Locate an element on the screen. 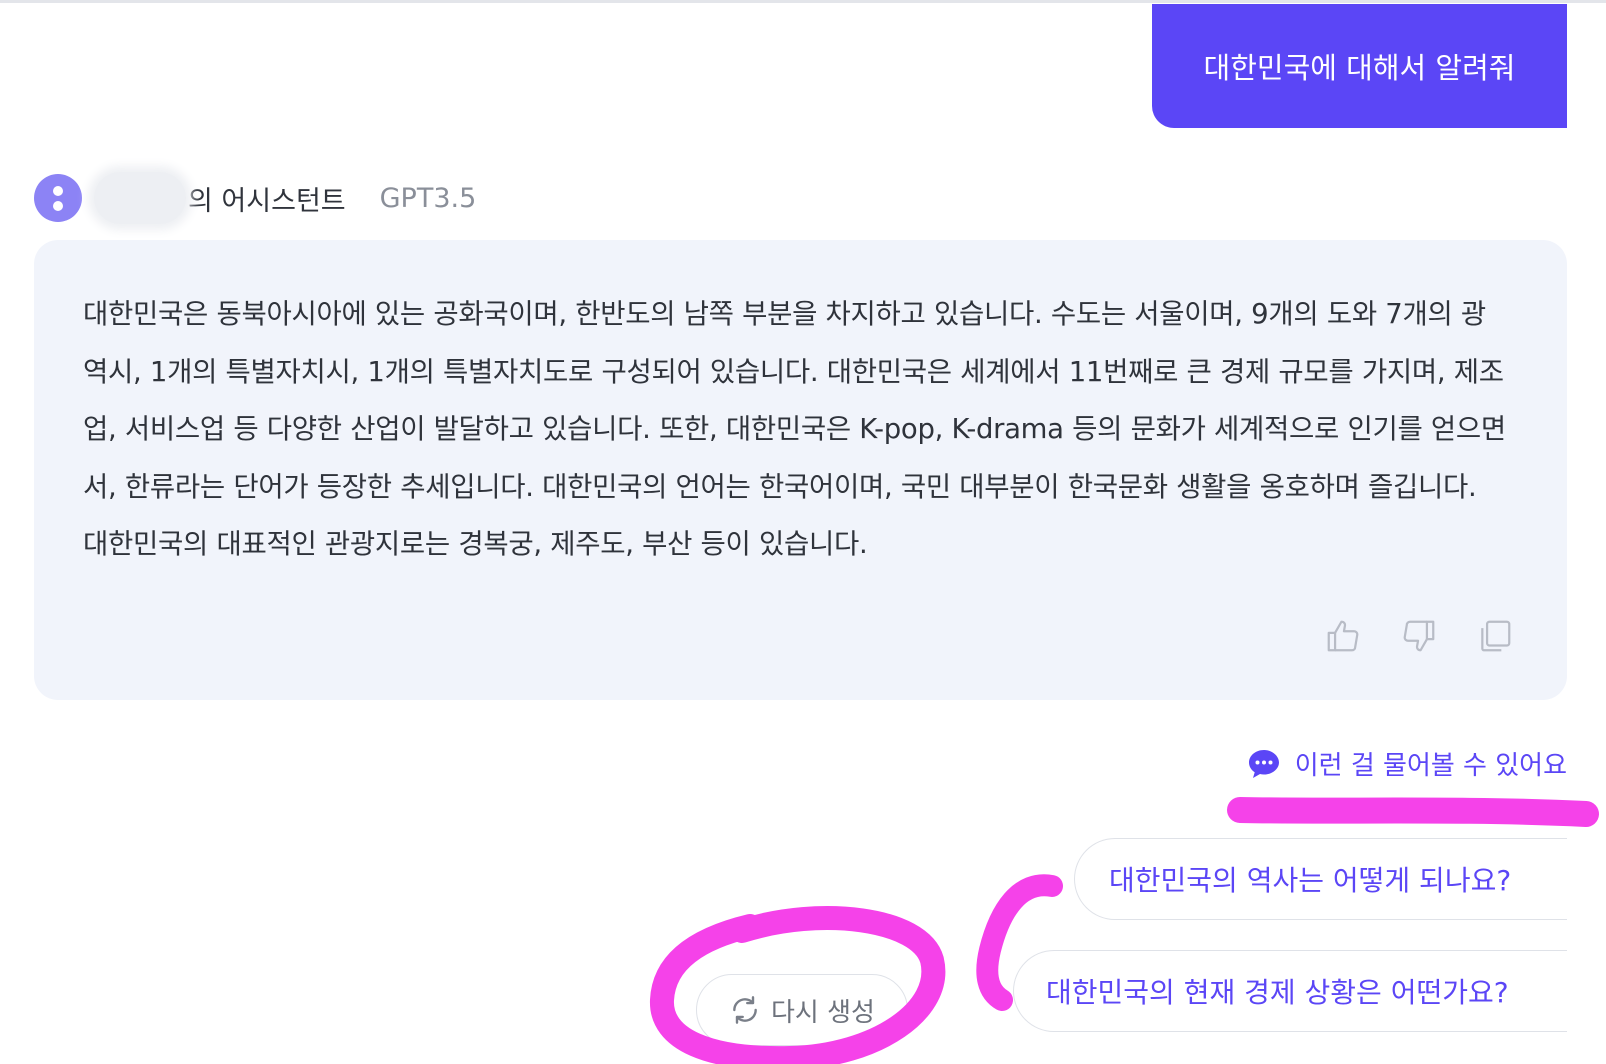 This screenshot has width=1606, height=1064. thumbs-down-button is located at coordinates (1419, 636).